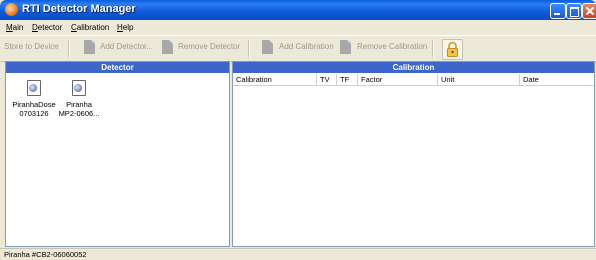  What do you see at coordinates (11, 9) in the screenshot?
I see `app-icon` at bounding box center [11, 9].